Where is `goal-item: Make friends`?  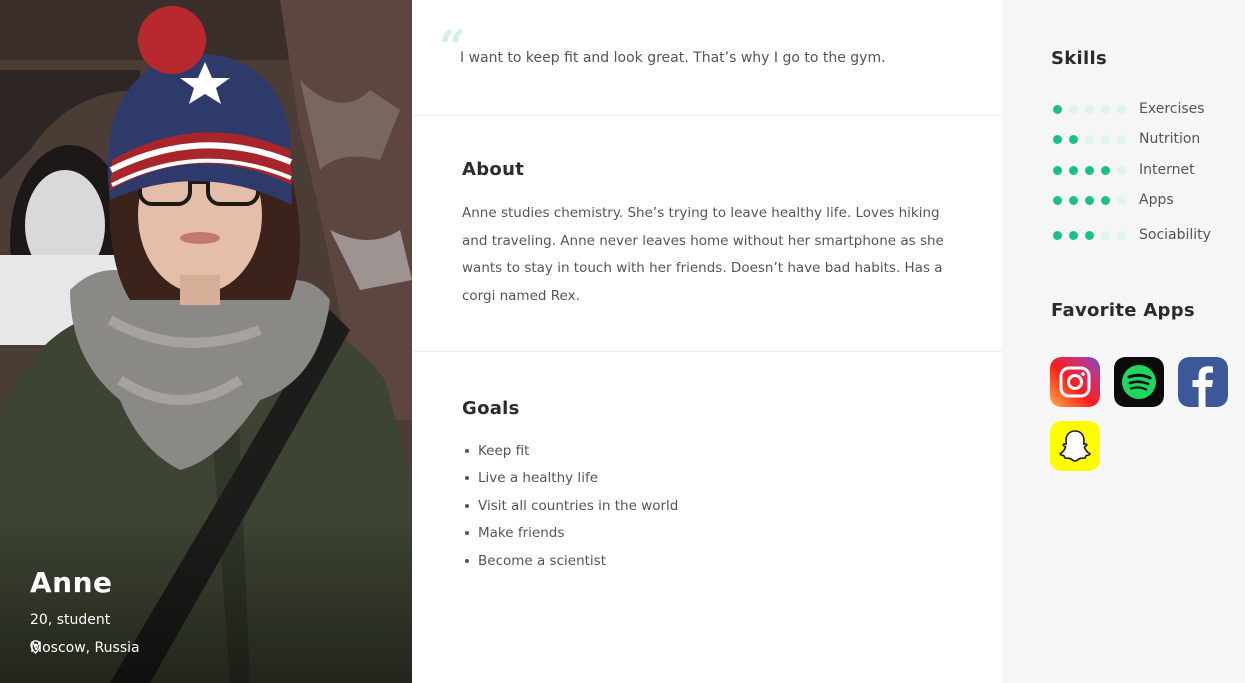 goal-item: Make friends is located at coordinates (570, 535).